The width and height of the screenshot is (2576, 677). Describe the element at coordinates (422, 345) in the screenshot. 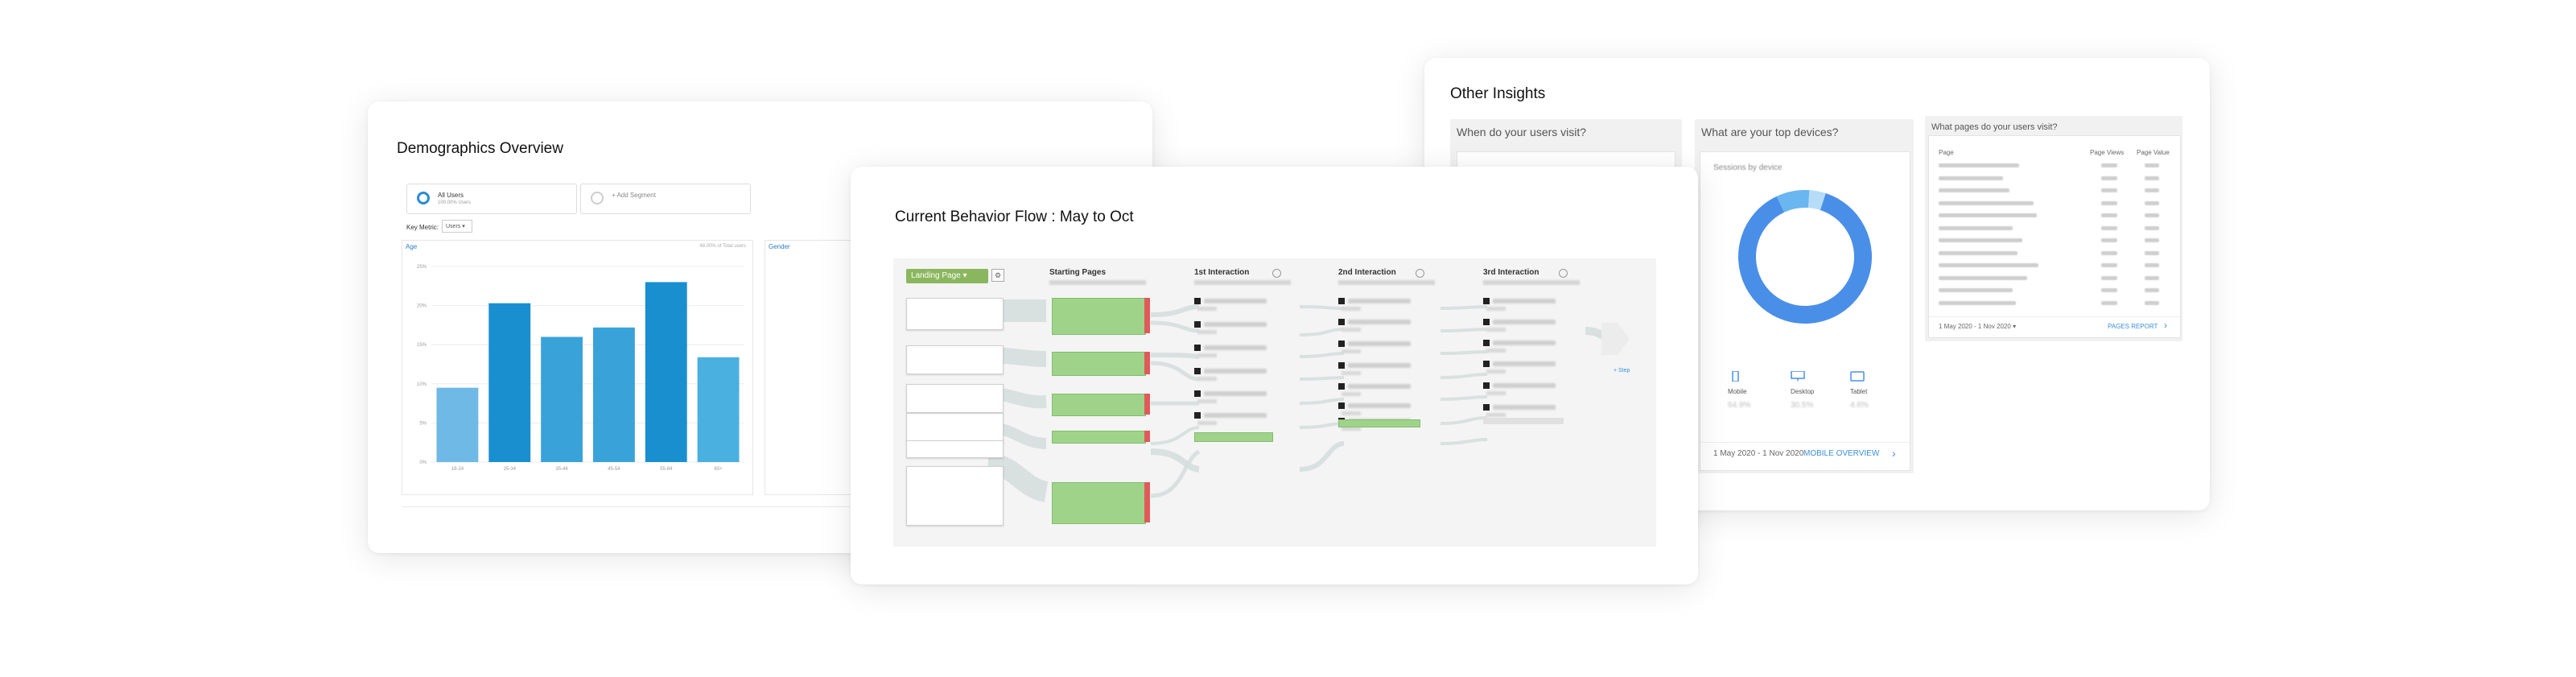

I see `y-tick-label: 15%` at that location.